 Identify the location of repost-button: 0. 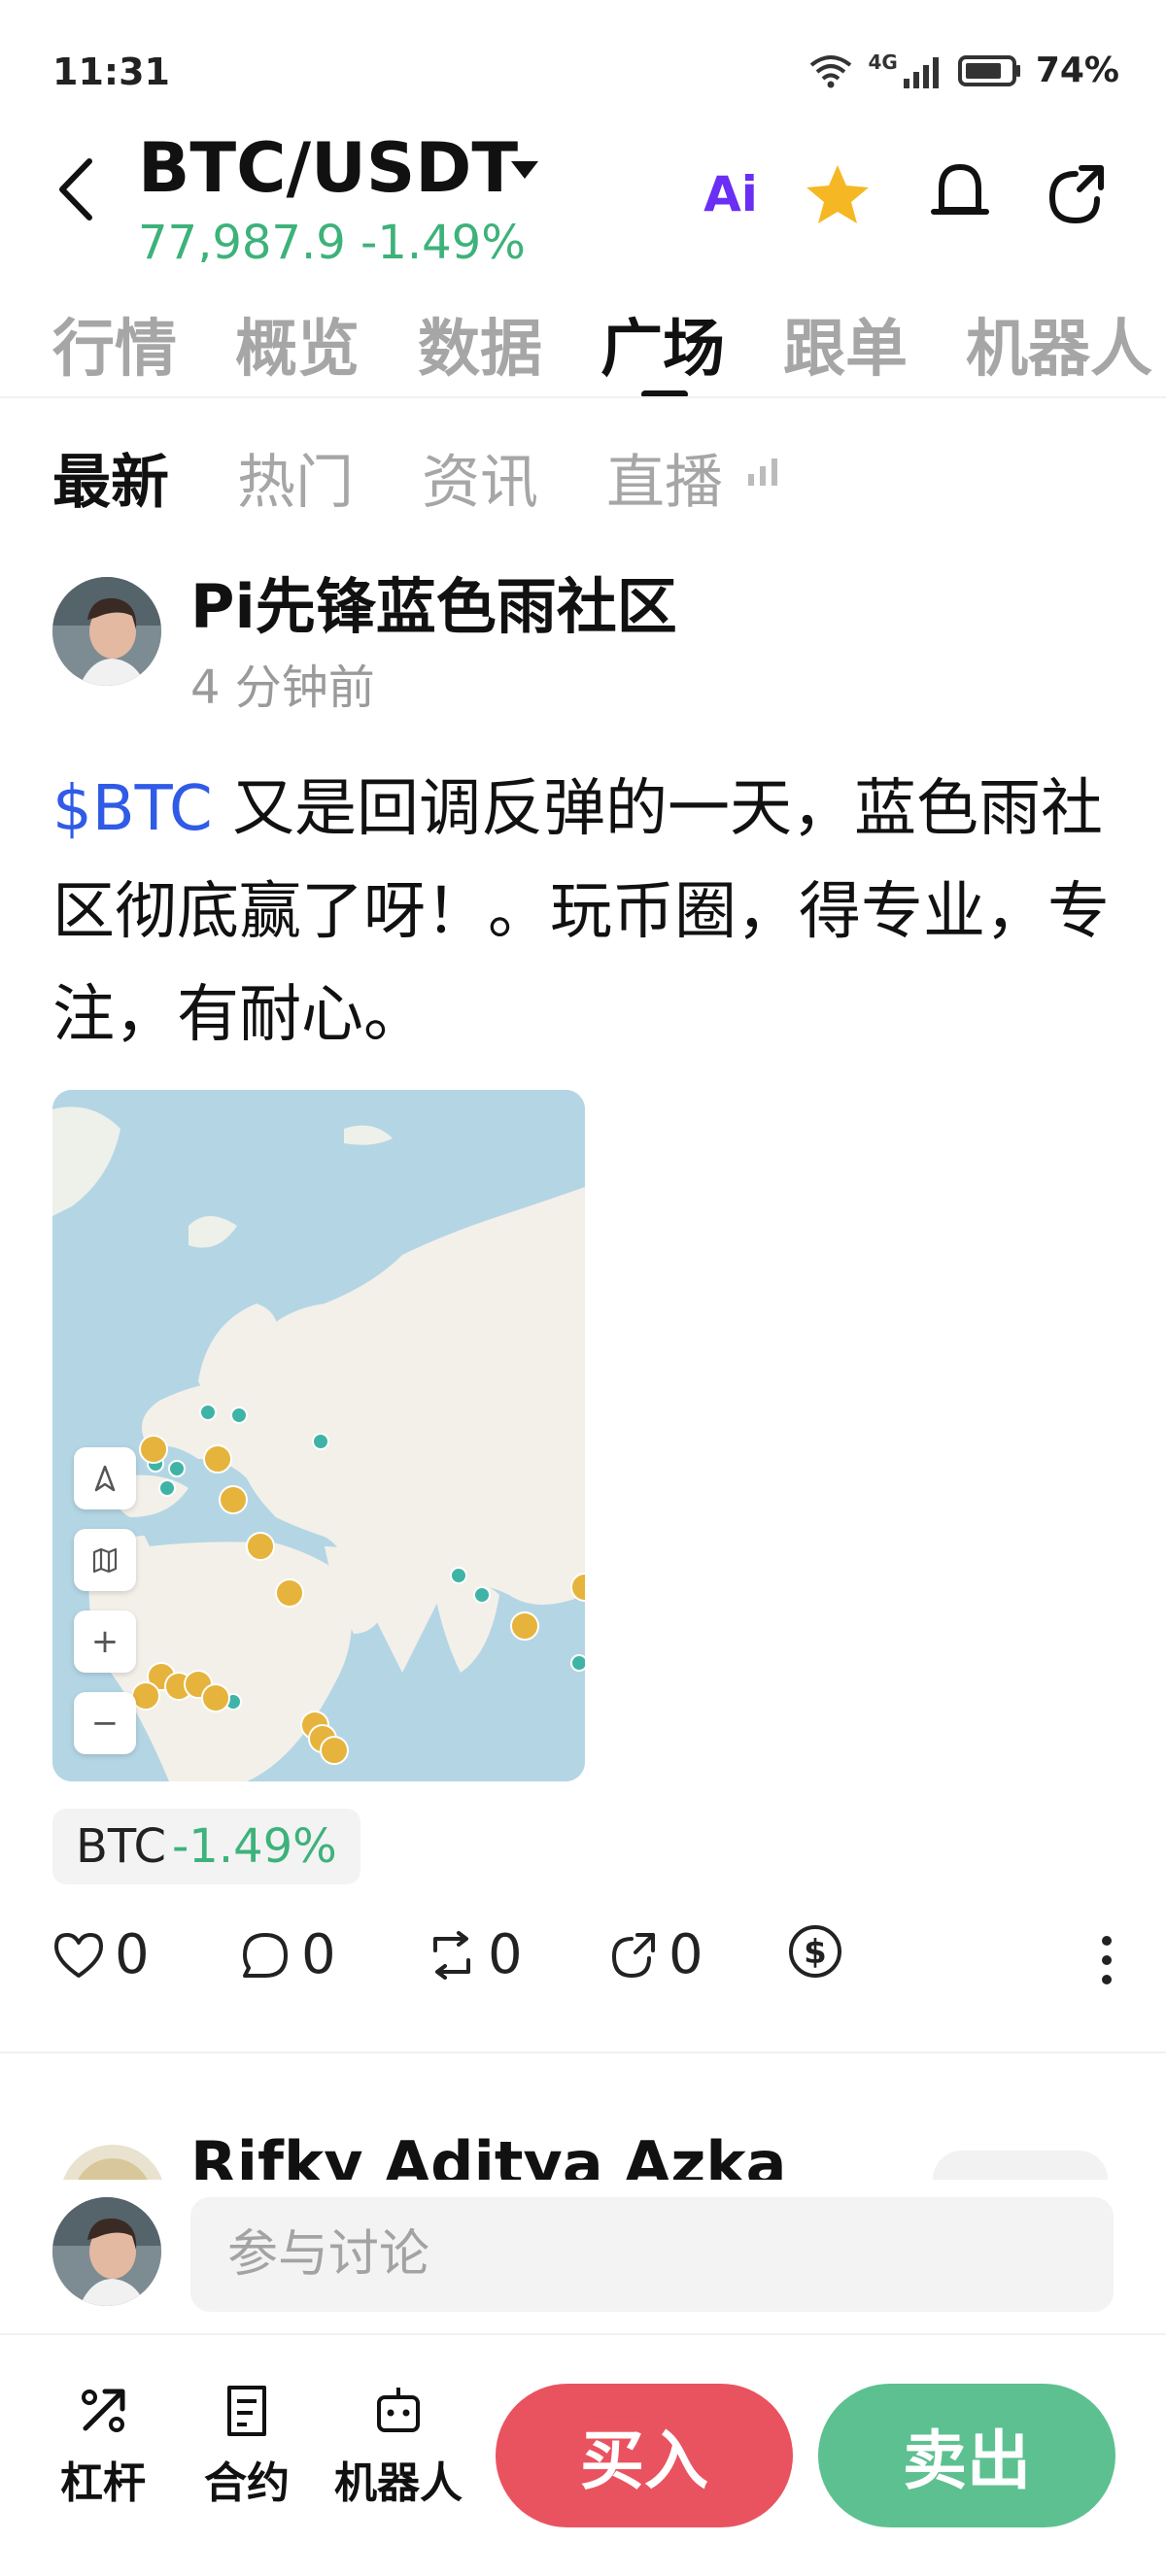
(474, 1954).